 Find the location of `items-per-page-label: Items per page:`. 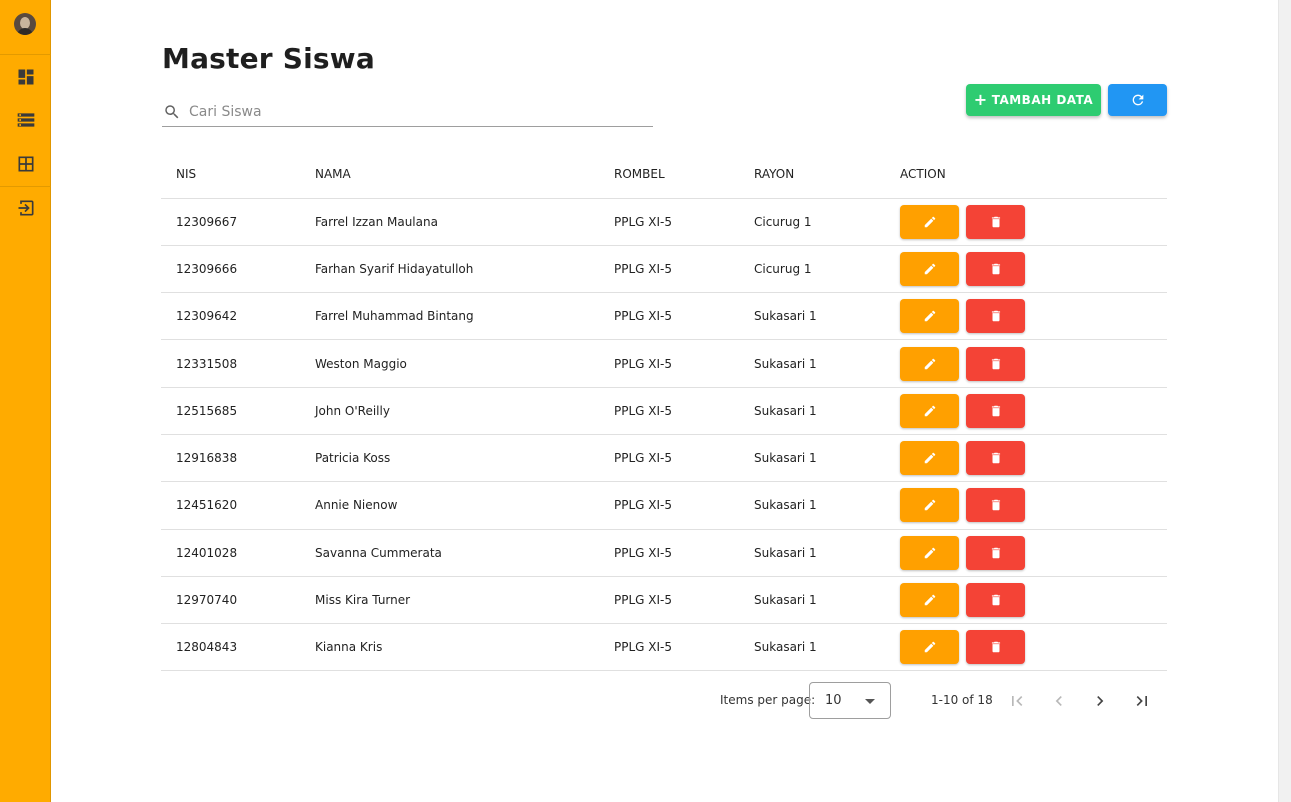

items-per-page-label: Items per page: is located at coordinates (768, 700).